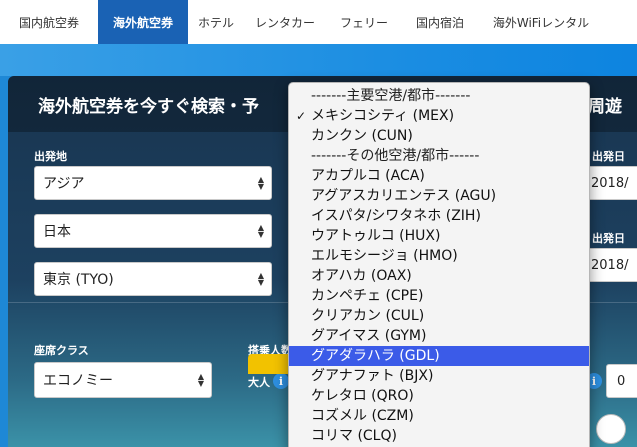 The width and height of the screenshot is (637, 447). Describe the element at coordinates (362, 136) in the screenshot. I see `dropdown-option-label: カンクン (CUN)` at that location.